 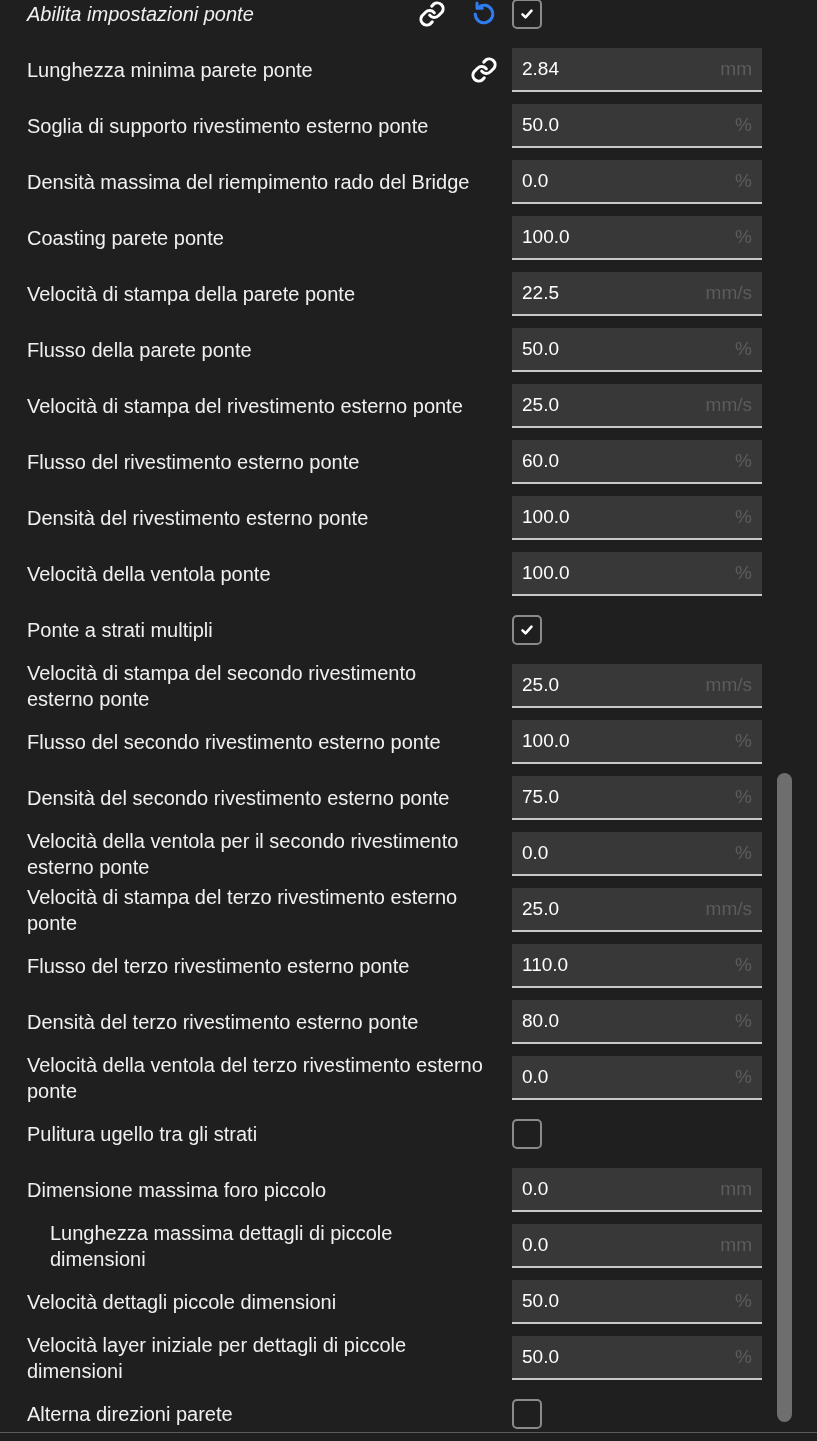 I want to click on setting-label: Densità del terzo rivestimento esterno ponte, so click(x=223, y=1022).